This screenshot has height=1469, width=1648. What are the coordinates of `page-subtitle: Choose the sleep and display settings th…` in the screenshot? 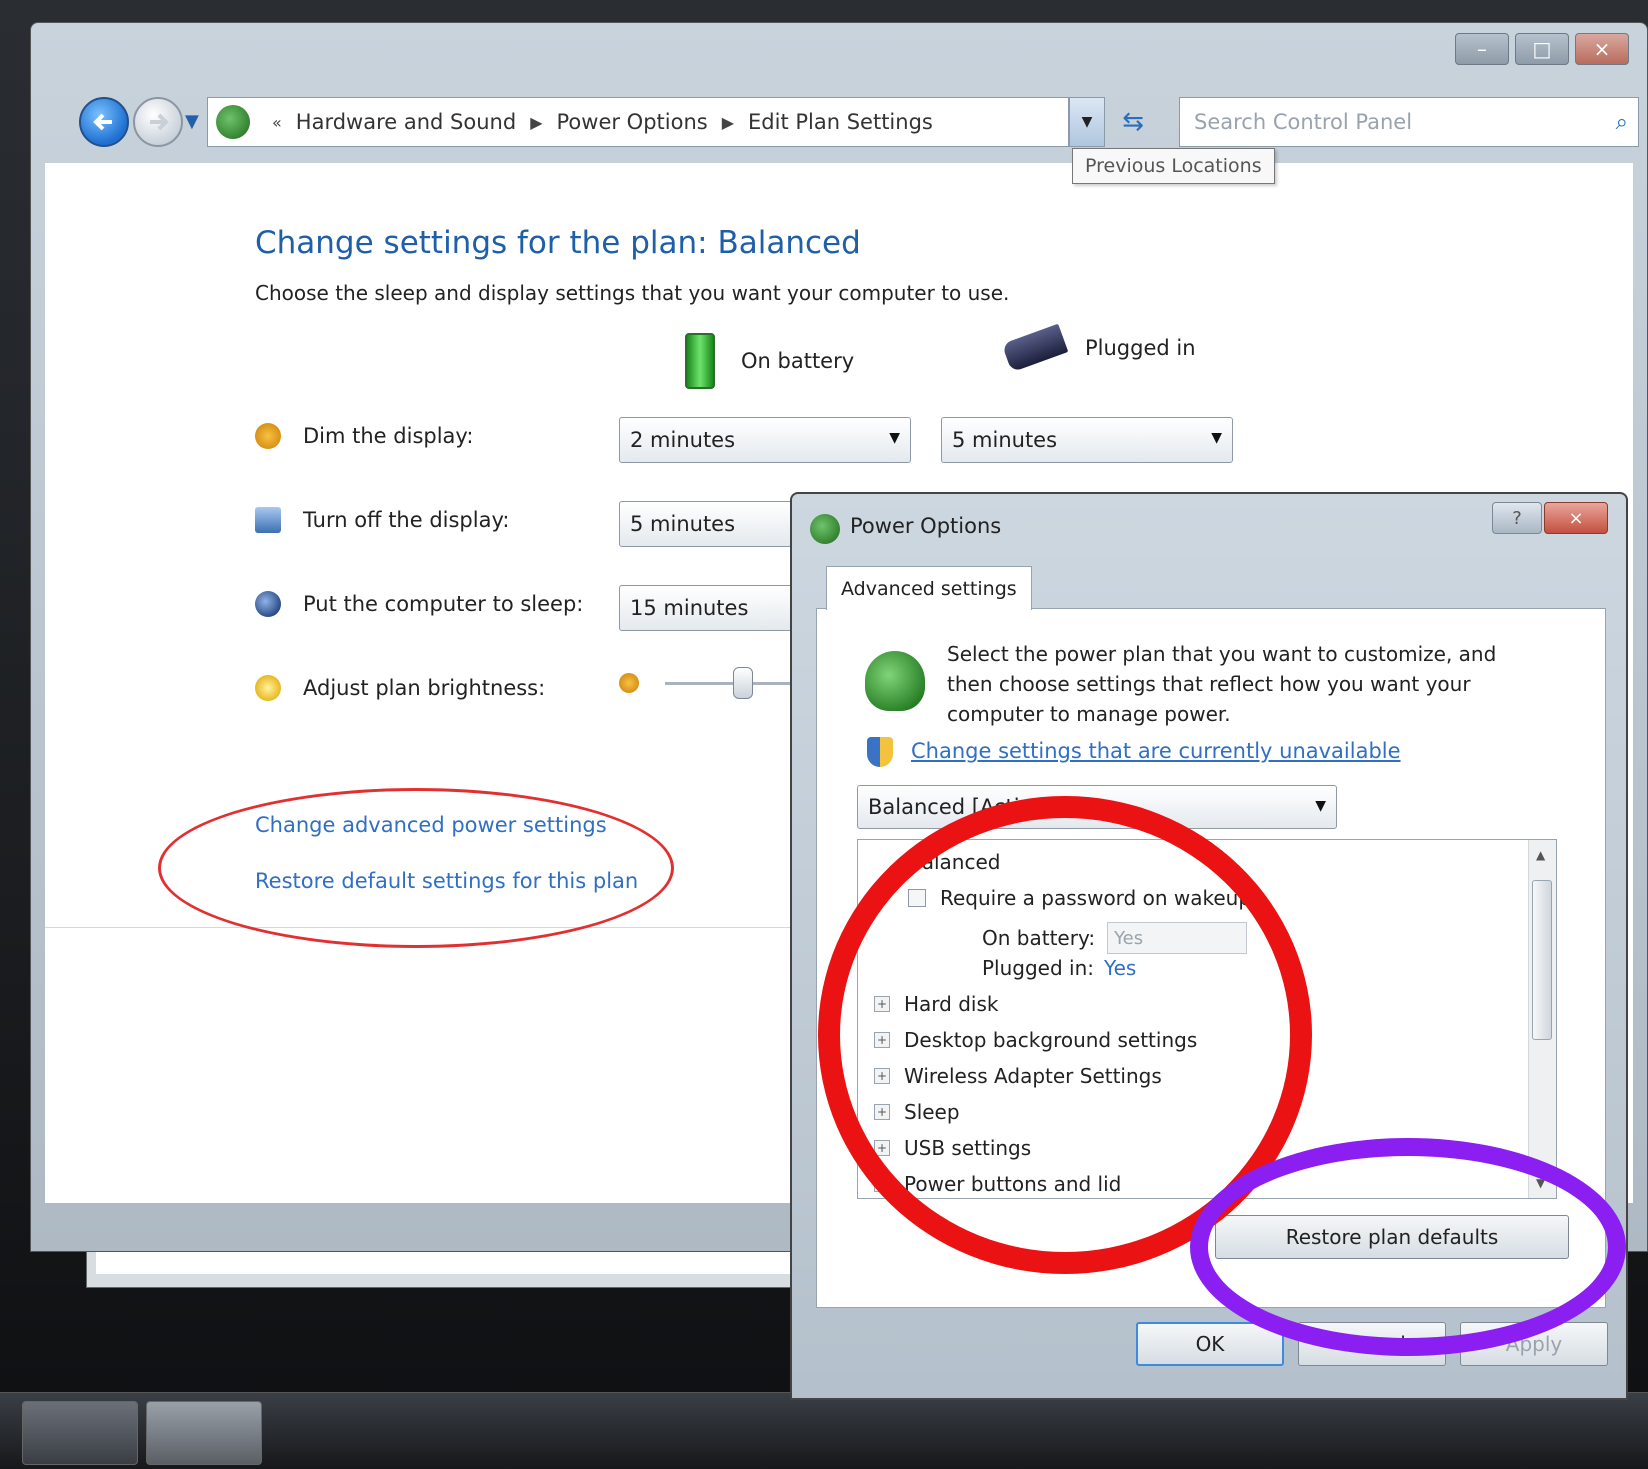 It's located at (632, 293).